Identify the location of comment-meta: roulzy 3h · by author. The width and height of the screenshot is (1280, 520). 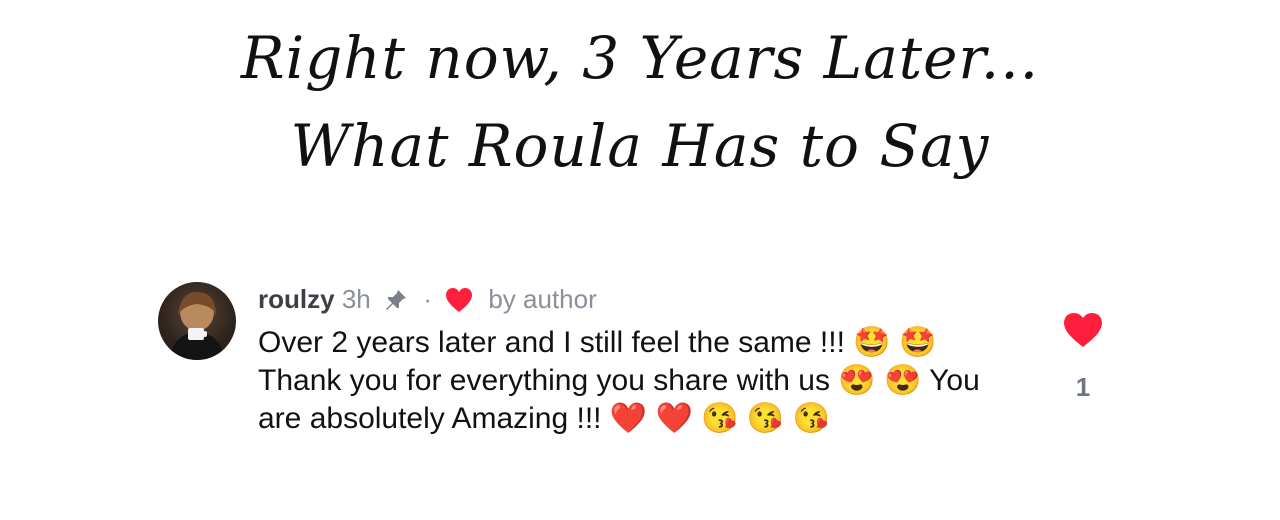
(427, 299).